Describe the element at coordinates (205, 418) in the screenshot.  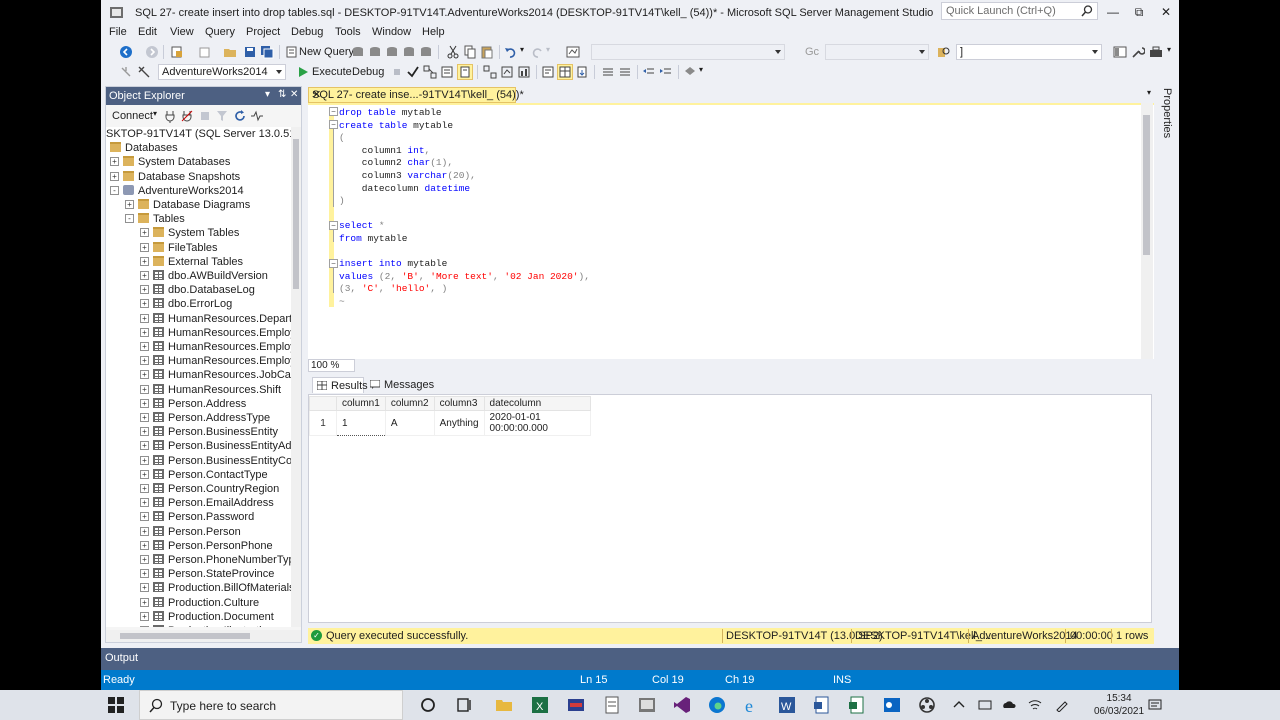
I see `tree-node: + Person.AddressType` at that location.